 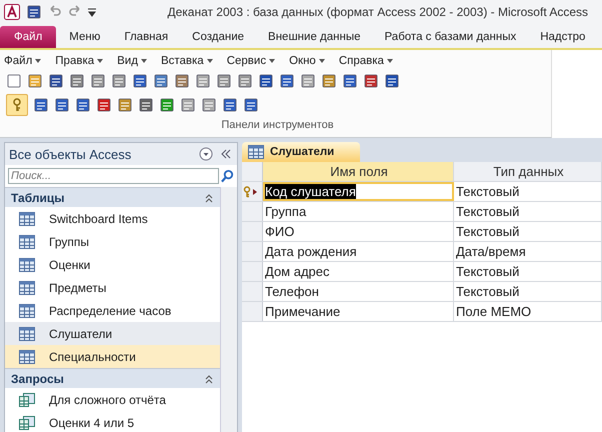 I want to click on ribbon-tab: Создание, so click(x=218, y=37).